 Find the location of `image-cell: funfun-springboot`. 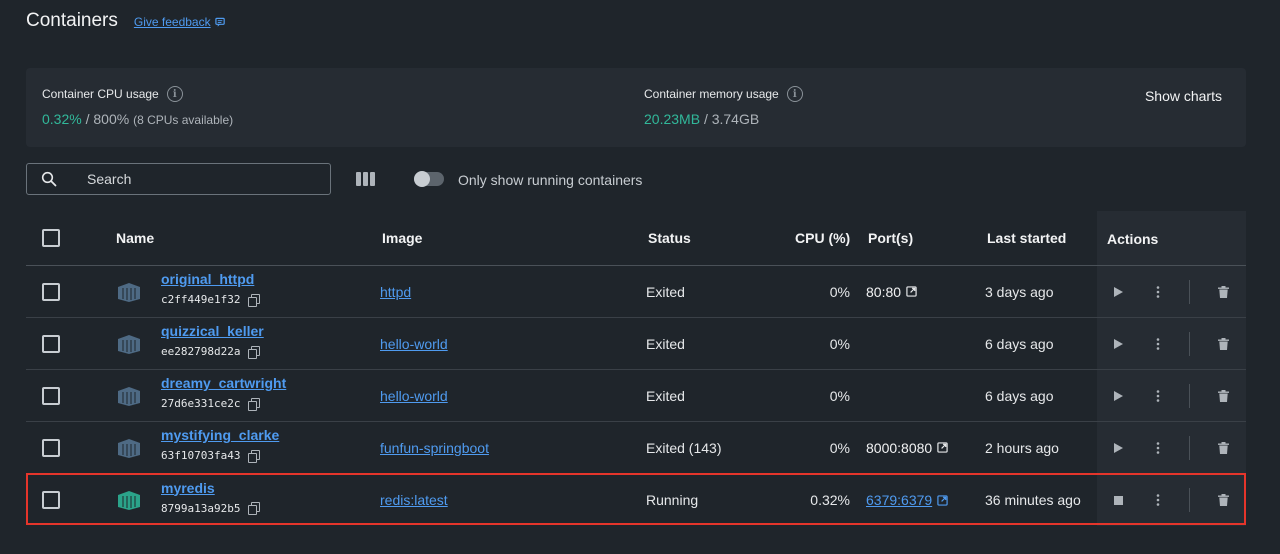

image-cell: funfun-springboot is located at coordinates (434, 447).